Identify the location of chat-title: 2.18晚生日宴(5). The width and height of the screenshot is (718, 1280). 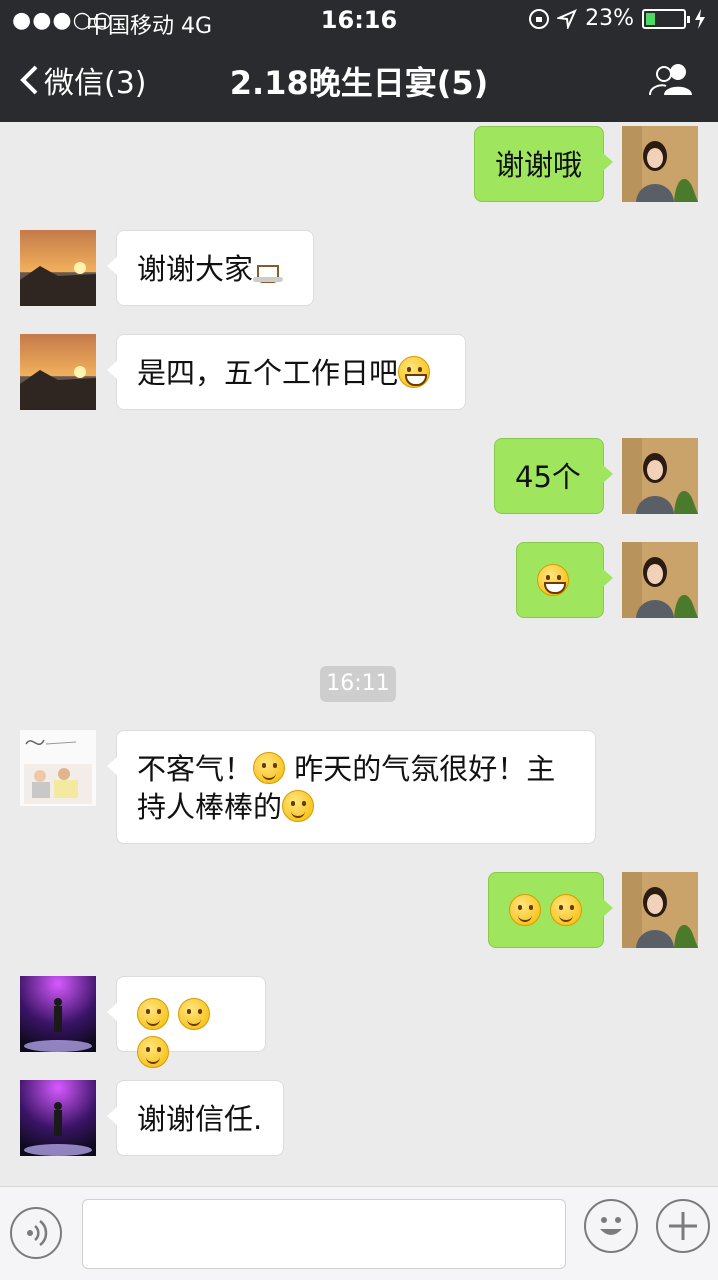
(359, 83).